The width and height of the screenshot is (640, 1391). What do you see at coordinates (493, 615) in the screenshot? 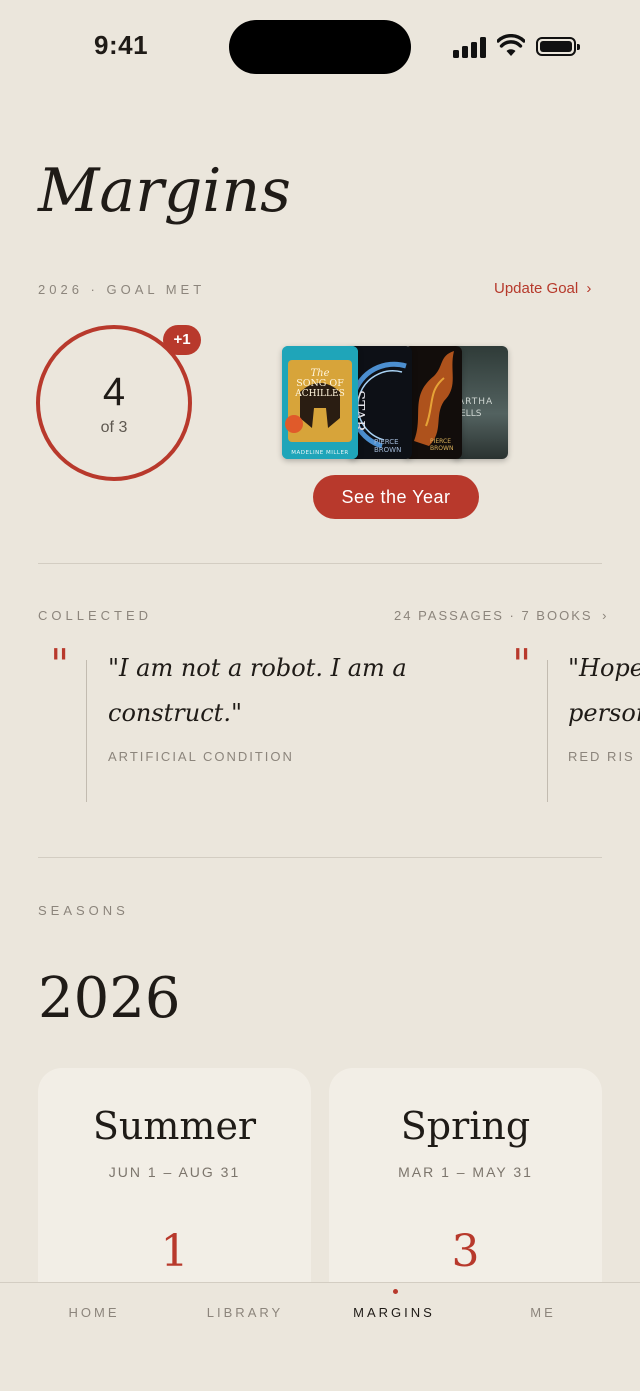
I see `passages-summary: 24 PASSAGES · 7 BOOKS` at bounding box center [493, 615].